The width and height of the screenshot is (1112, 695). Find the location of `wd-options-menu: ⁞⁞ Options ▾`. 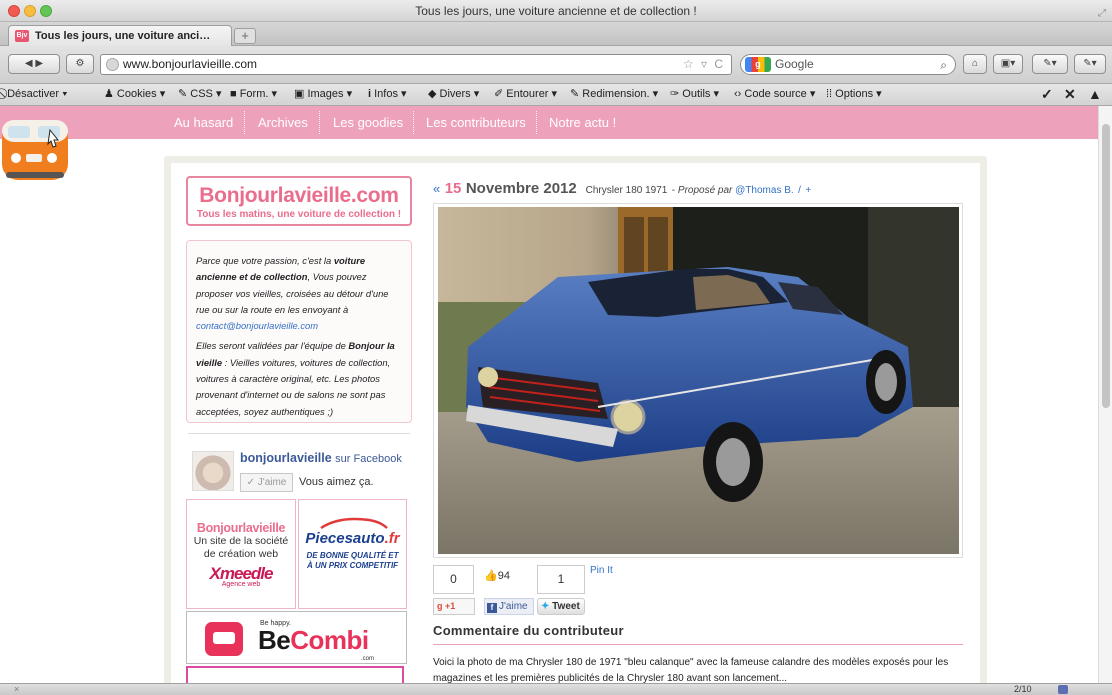

wd-options-menu: ⁞⁞ Options ▾ is located at coordinates (854, 94).